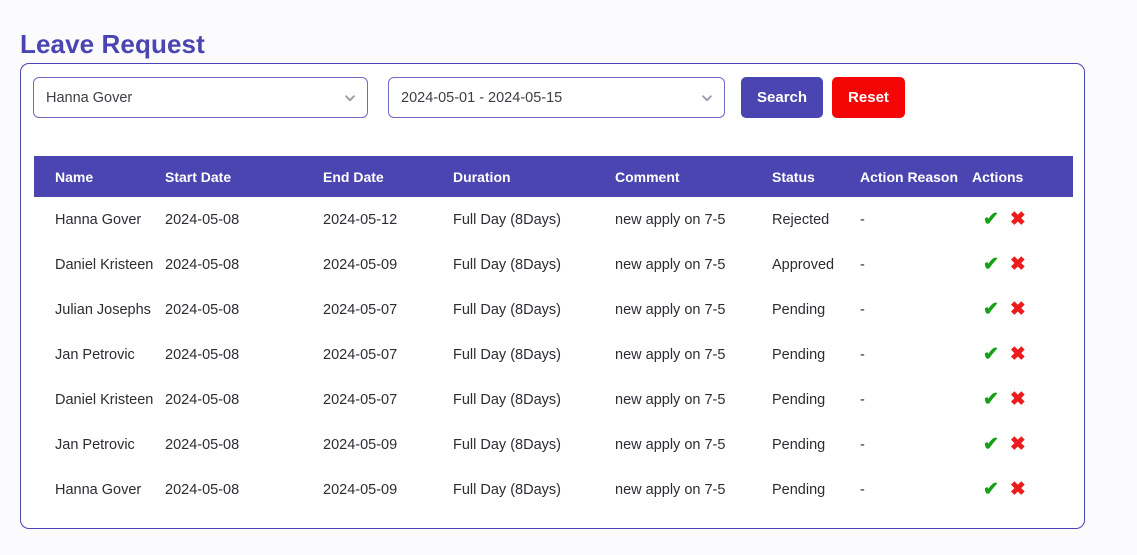  What do you see at coordinates (868, 97) in the screenshot?
I see `reset-button: Reset` at bounding box center [868, 97].